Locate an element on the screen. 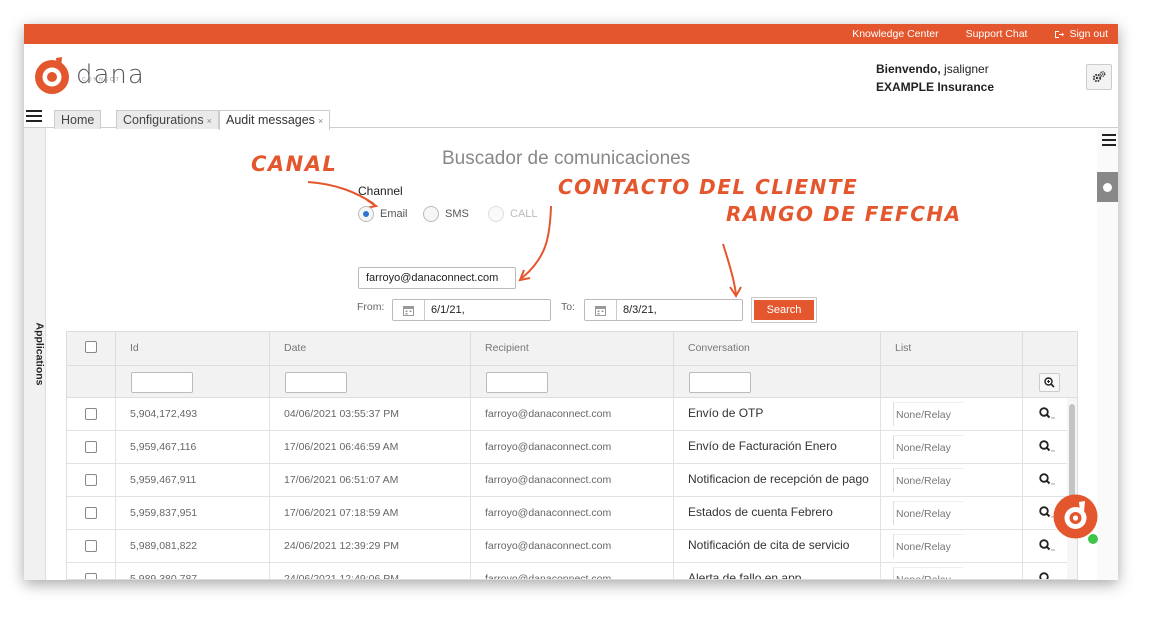 The height and width of the screenshot is (620, 1154). rango-arrowhead-icon is located at coordinates (735, 292).